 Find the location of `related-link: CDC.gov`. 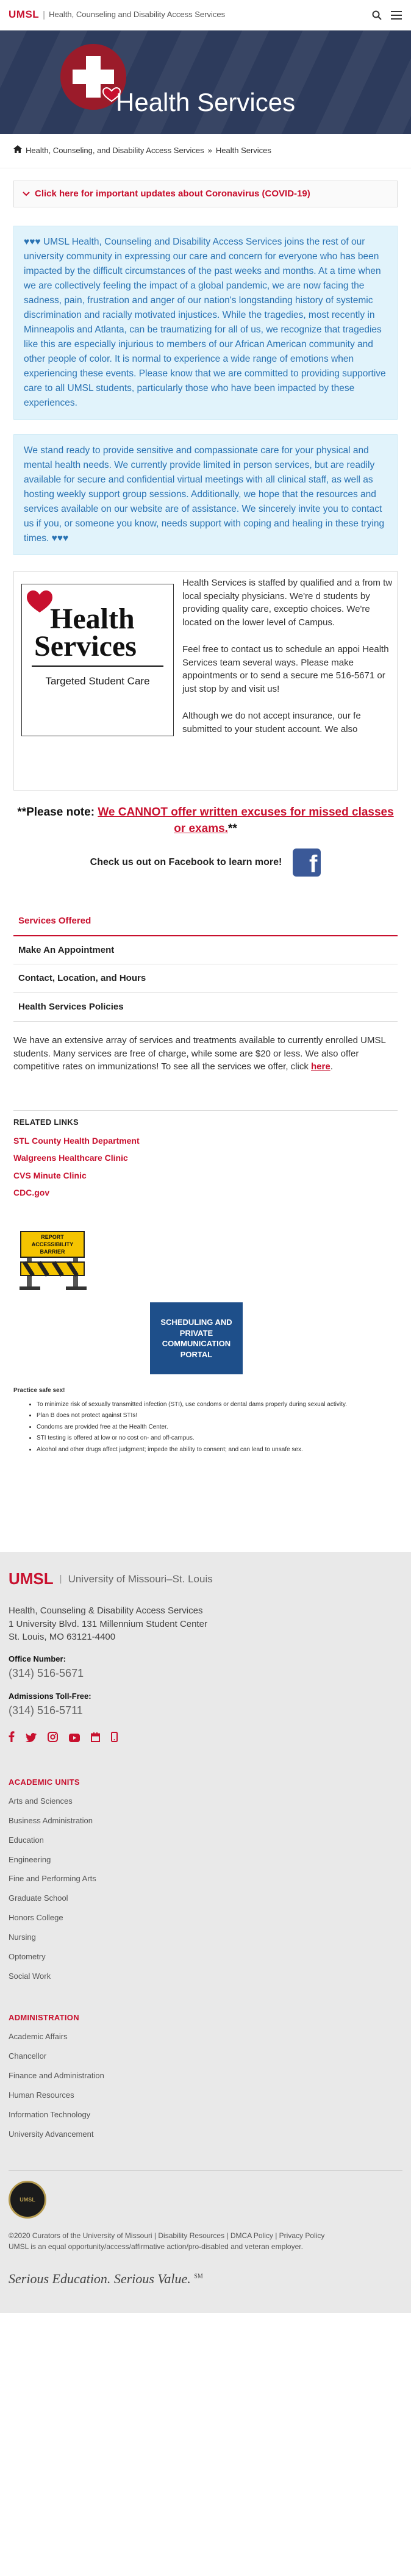

related-link: CDC.gov is located at coordinates (205, 1193).